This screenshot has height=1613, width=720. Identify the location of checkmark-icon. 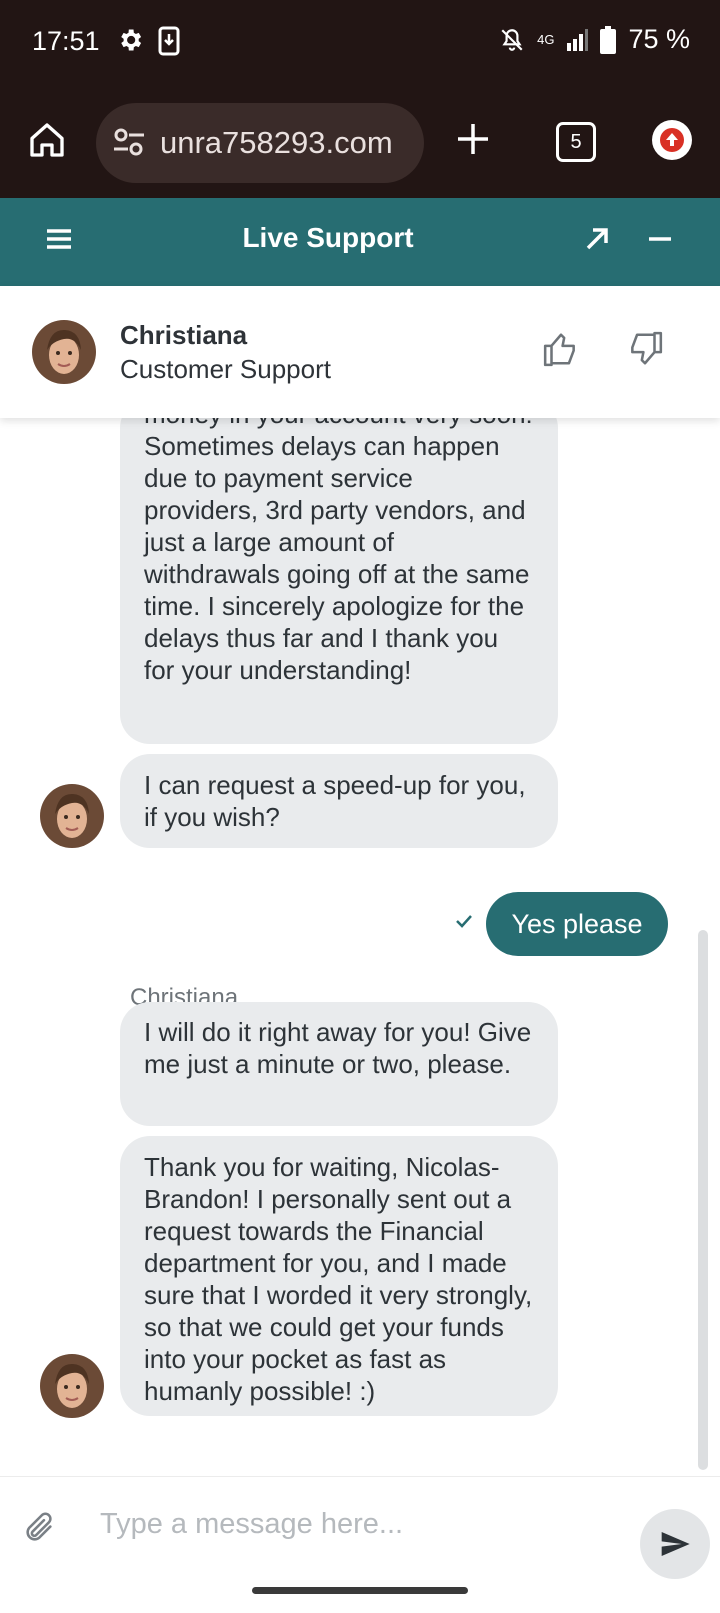
(464, 921).